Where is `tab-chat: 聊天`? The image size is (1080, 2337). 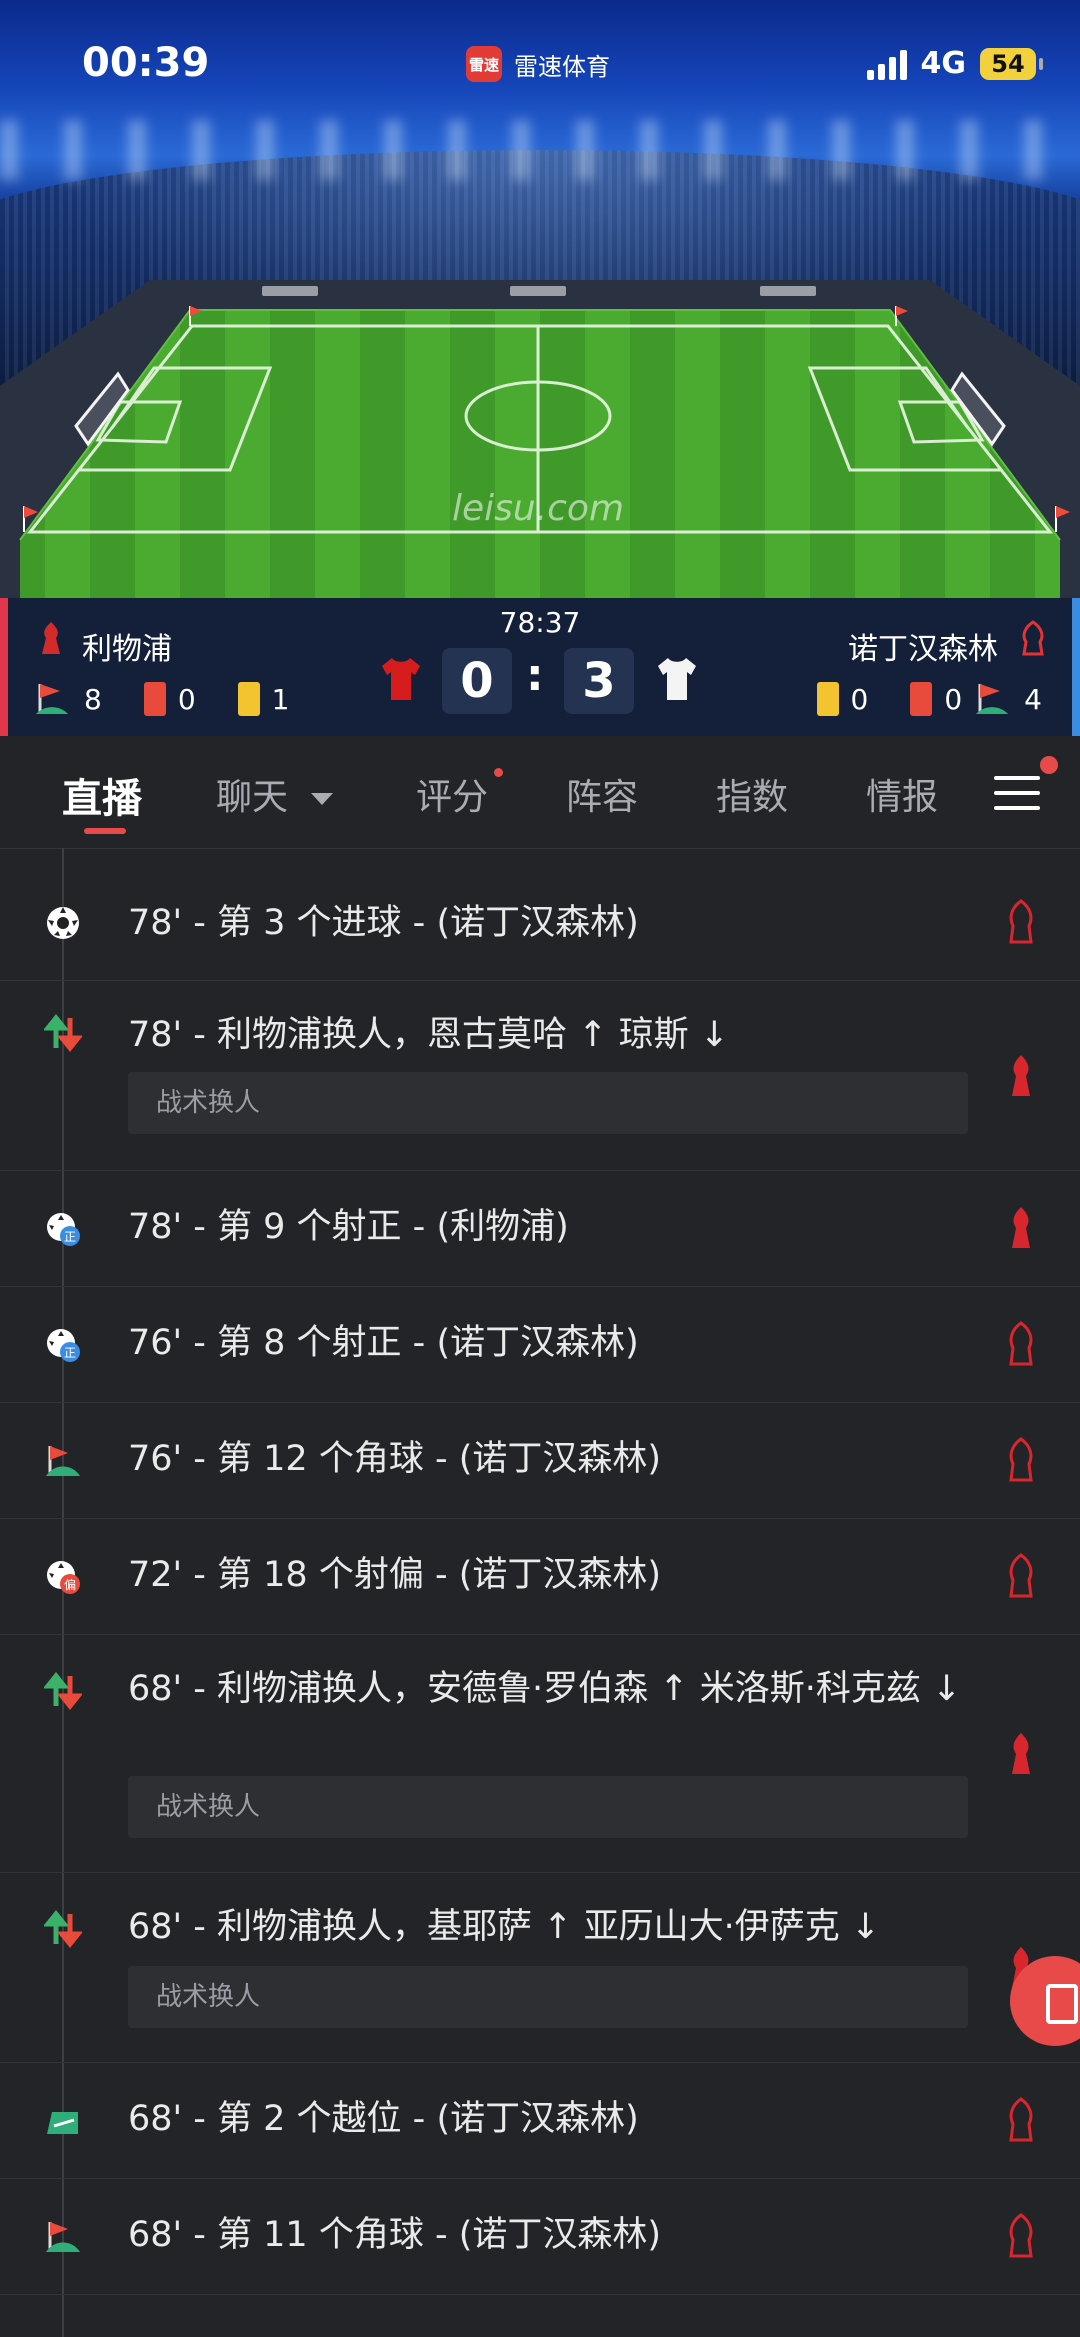
tab-chat: 聊天 is located at coordinates (275, 794).